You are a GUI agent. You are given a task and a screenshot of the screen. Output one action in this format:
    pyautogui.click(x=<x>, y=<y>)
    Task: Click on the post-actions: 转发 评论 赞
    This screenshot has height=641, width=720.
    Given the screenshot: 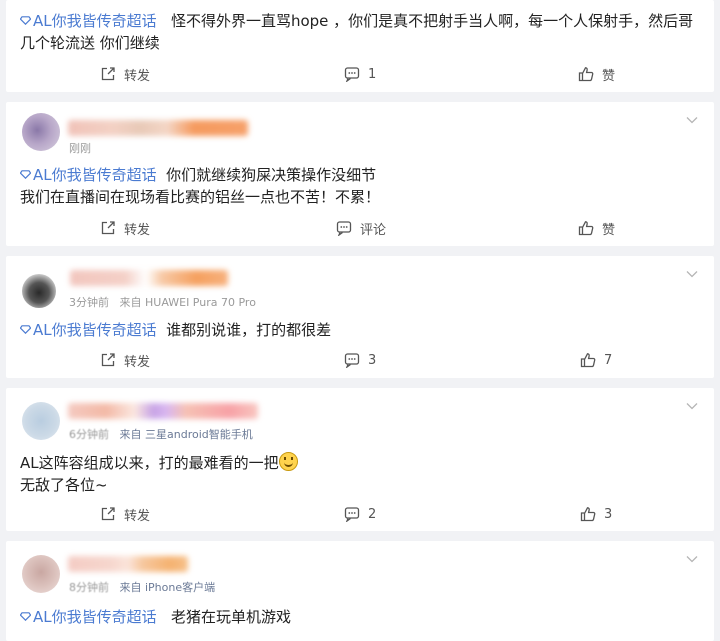 What is the action you would take?
    pyautogui.click(x=360, y=228)
    